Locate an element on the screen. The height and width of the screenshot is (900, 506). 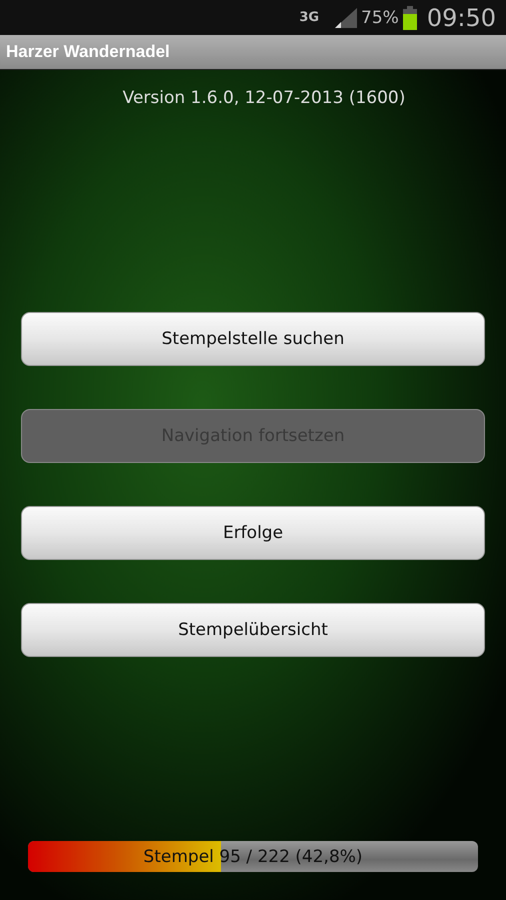
battery-icon is located at coordinates (409, 18).